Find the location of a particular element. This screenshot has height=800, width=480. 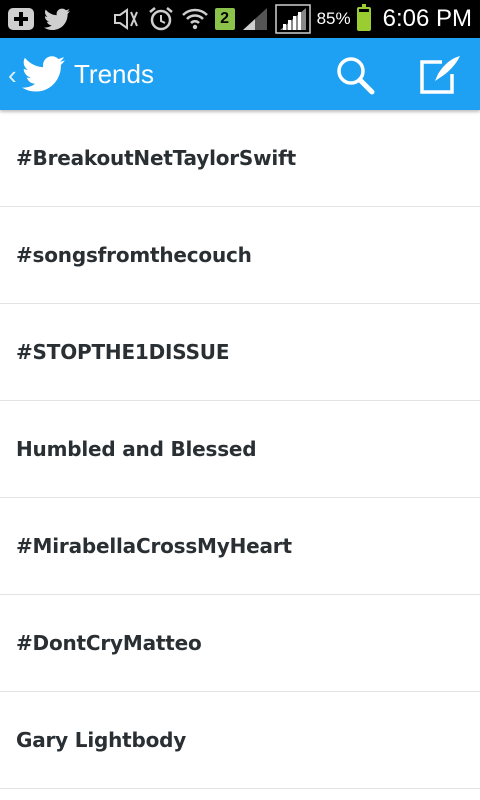

trend-label: #STOPTHE1DISSUE is located at coordinates (123, 352).